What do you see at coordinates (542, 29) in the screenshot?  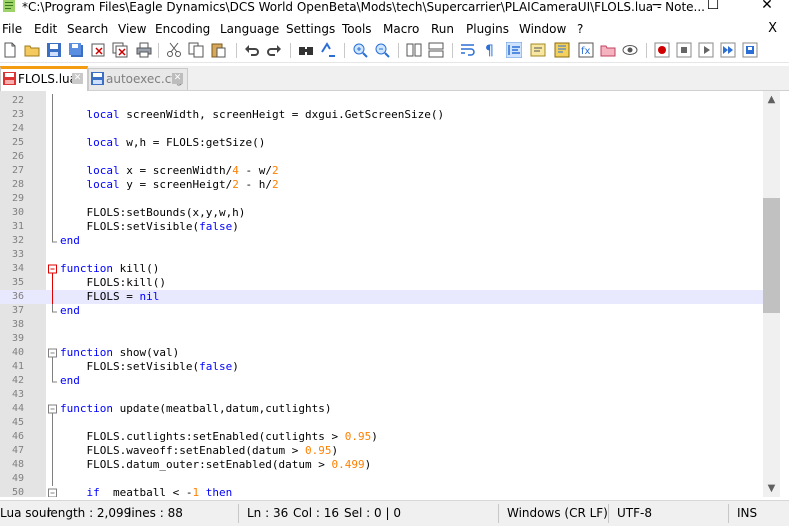 I see `menu-window: Window` at bounding box center [542, 29].